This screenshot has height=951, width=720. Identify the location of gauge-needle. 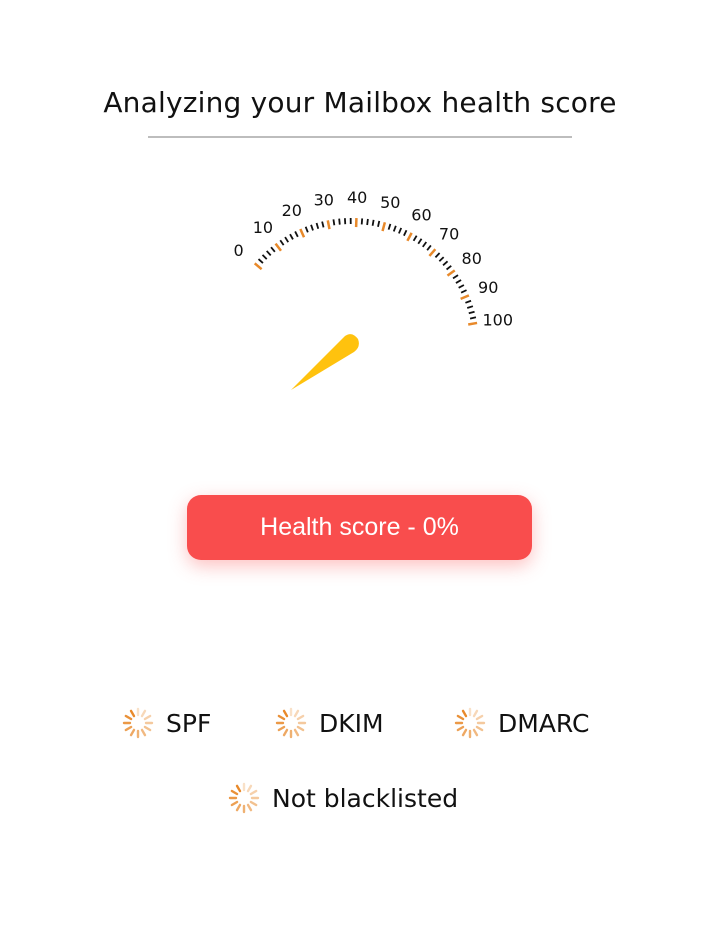
(325, 362).